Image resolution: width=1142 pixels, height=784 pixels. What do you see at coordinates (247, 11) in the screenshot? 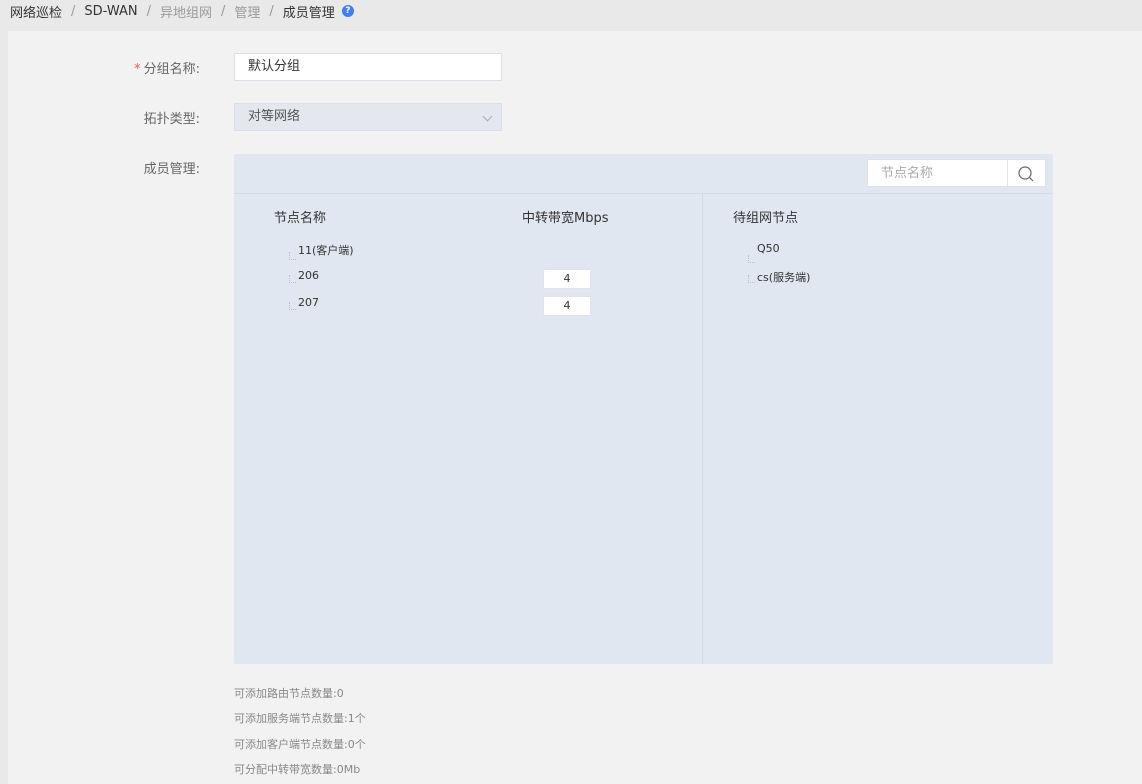
I see `breadcrumb-item-manage: 管理` at bounding box center [247, 11].